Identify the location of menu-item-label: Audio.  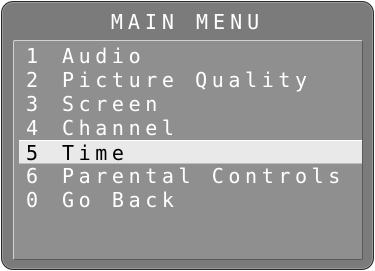
(104, 56).